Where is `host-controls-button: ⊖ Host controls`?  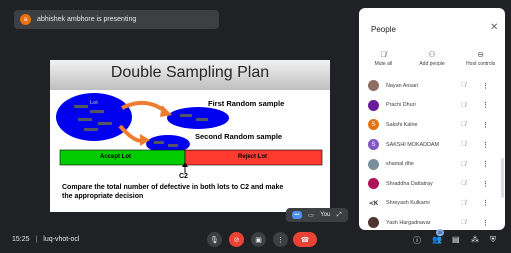
host-controls-button: ⊖ Host controls is located at coordinates (481, 62).